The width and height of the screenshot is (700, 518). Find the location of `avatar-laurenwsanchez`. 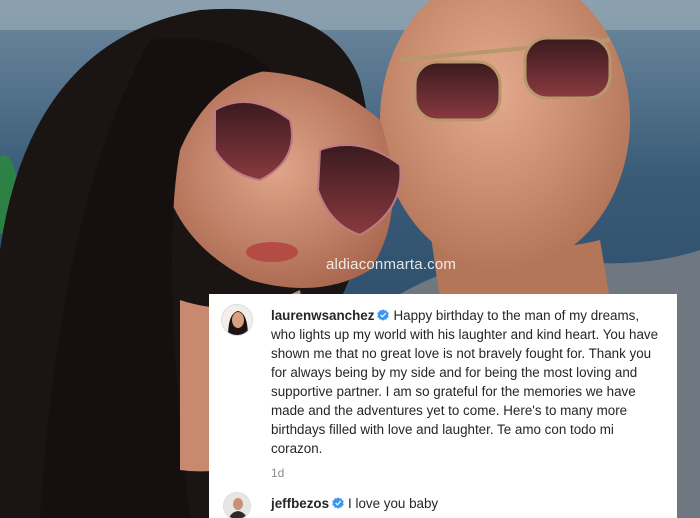

avatar-laurenwsanchez is located at coordinates (237, 320).